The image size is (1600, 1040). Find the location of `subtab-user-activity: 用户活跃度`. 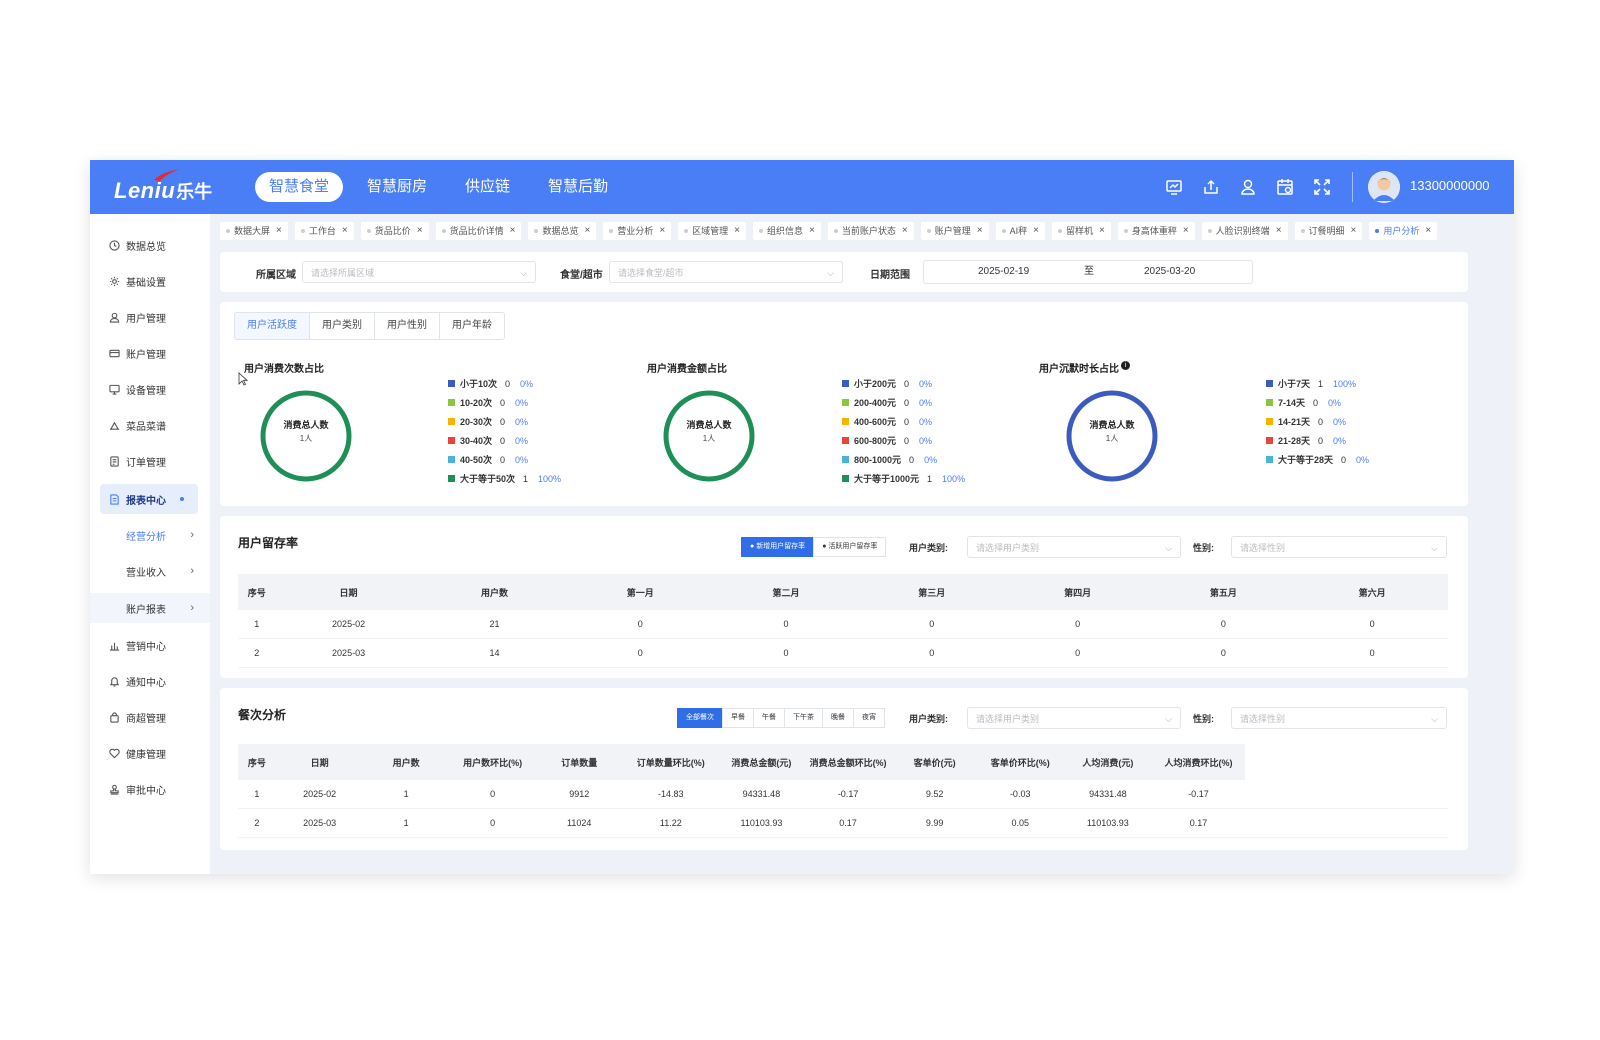

subtab-user-activity: 用户活跃度 is located at coordinates (272, 326).